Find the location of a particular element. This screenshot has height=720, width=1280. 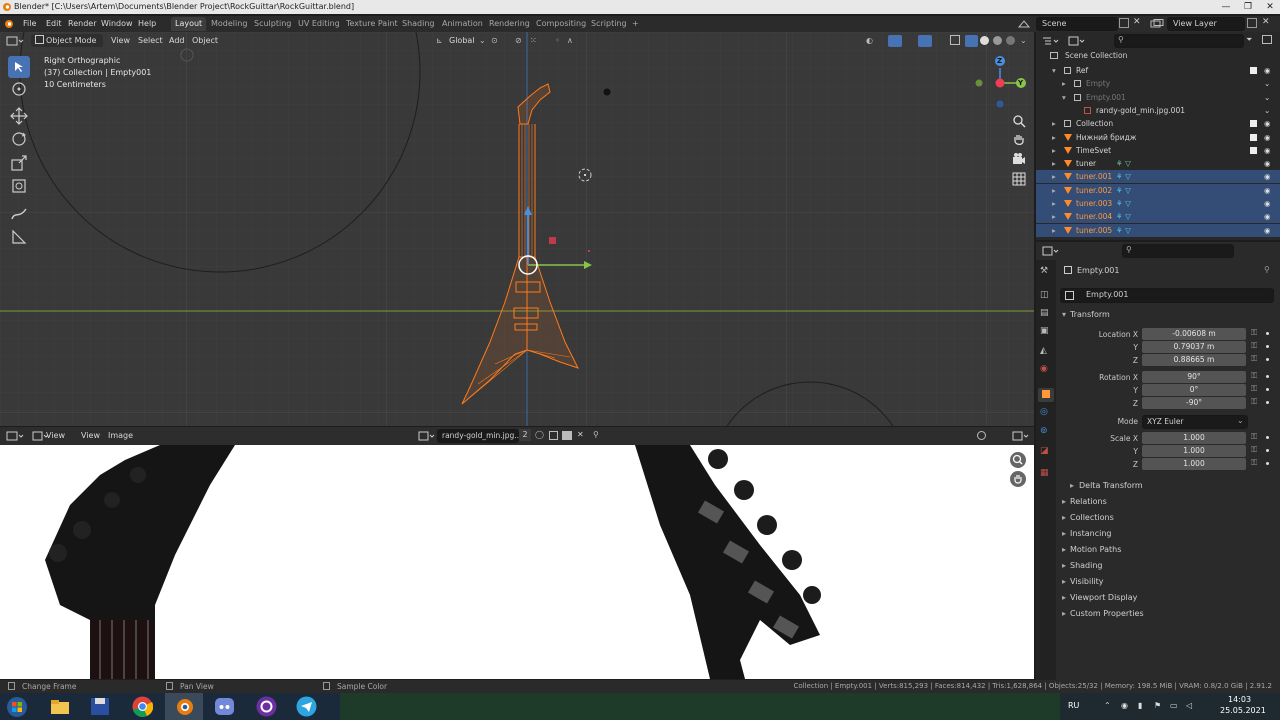

panel-viewport-display: Viewport Display is located at coordinates (1103, 597).